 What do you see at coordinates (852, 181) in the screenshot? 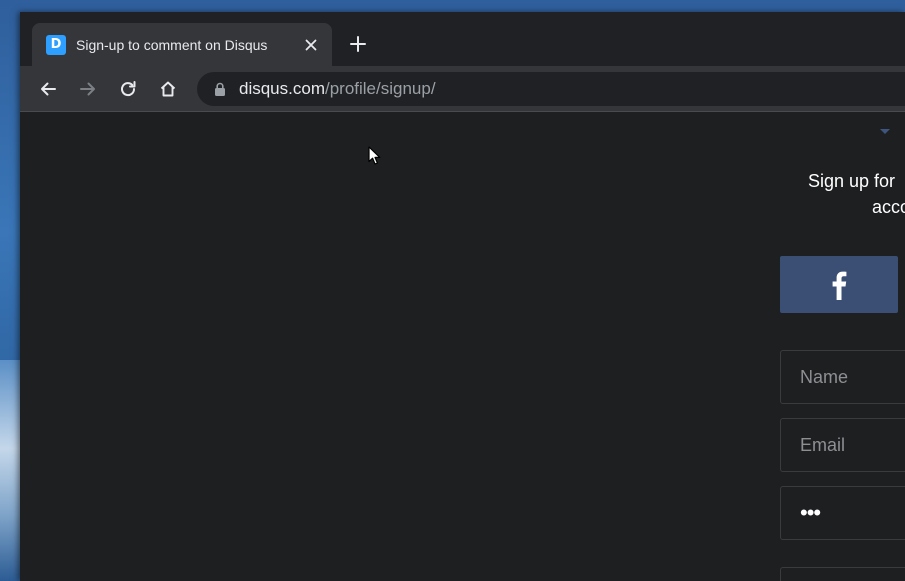
I see `intro-line-1: Sign up for` at bounding box center [852, 181].